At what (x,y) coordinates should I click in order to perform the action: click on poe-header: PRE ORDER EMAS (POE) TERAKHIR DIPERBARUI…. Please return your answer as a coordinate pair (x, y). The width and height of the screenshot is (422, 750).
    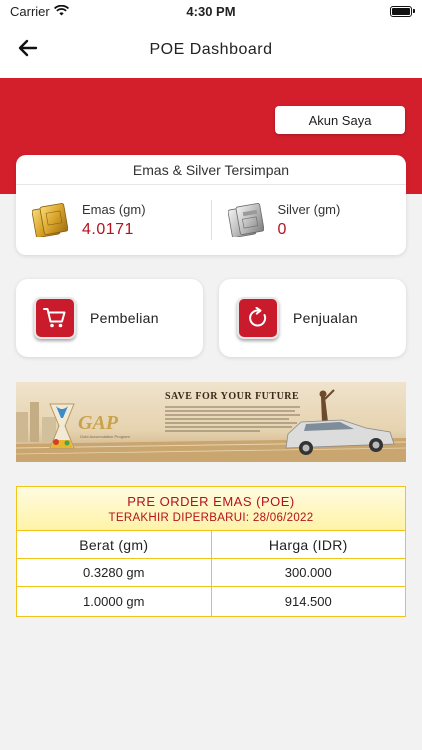
    Looking at the image, I should click on (211, 509).